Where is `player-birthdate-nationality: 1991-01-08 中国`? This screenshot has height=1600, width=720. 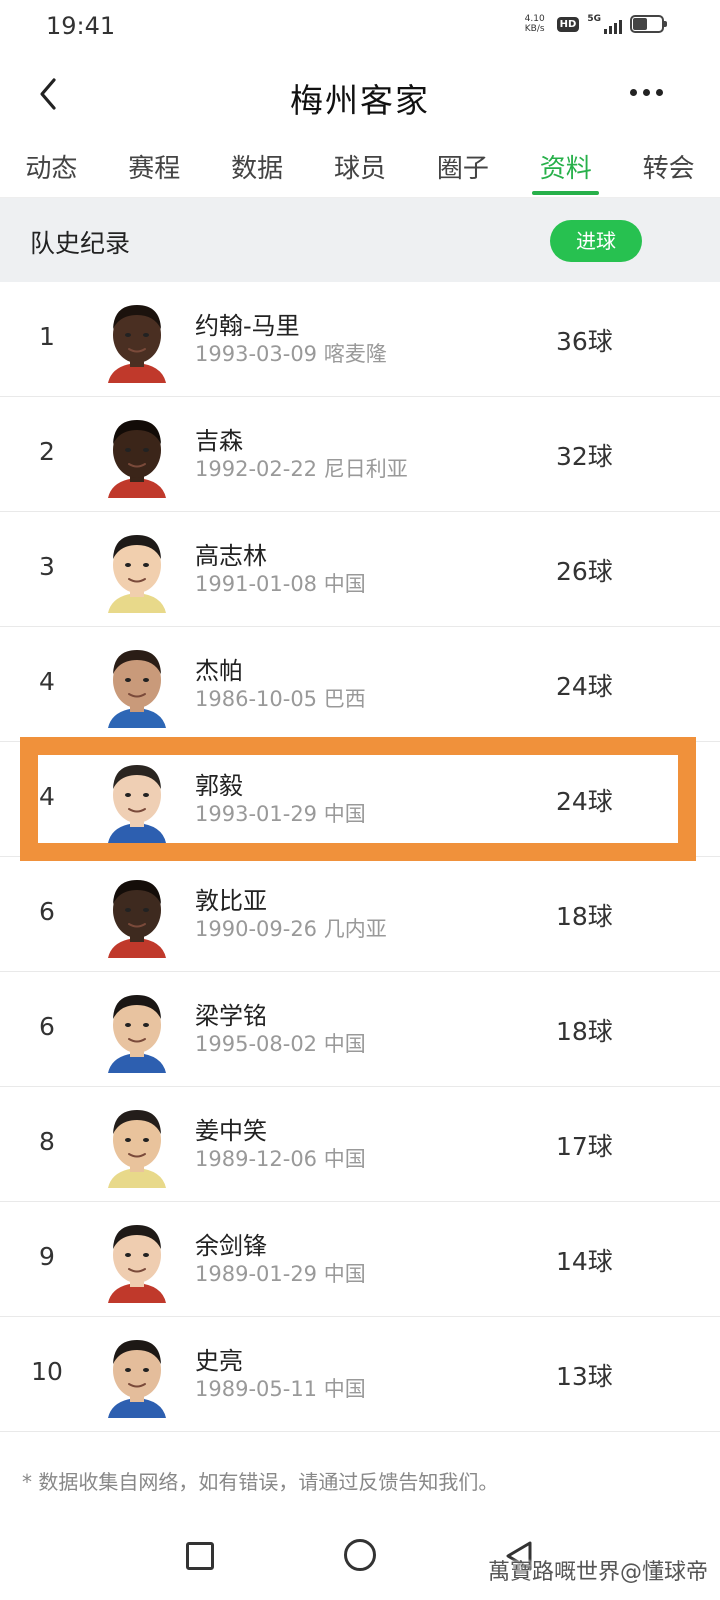 player-birthdate-nationality: 1991-01-08 中国 is located at coordinates (280, 584).